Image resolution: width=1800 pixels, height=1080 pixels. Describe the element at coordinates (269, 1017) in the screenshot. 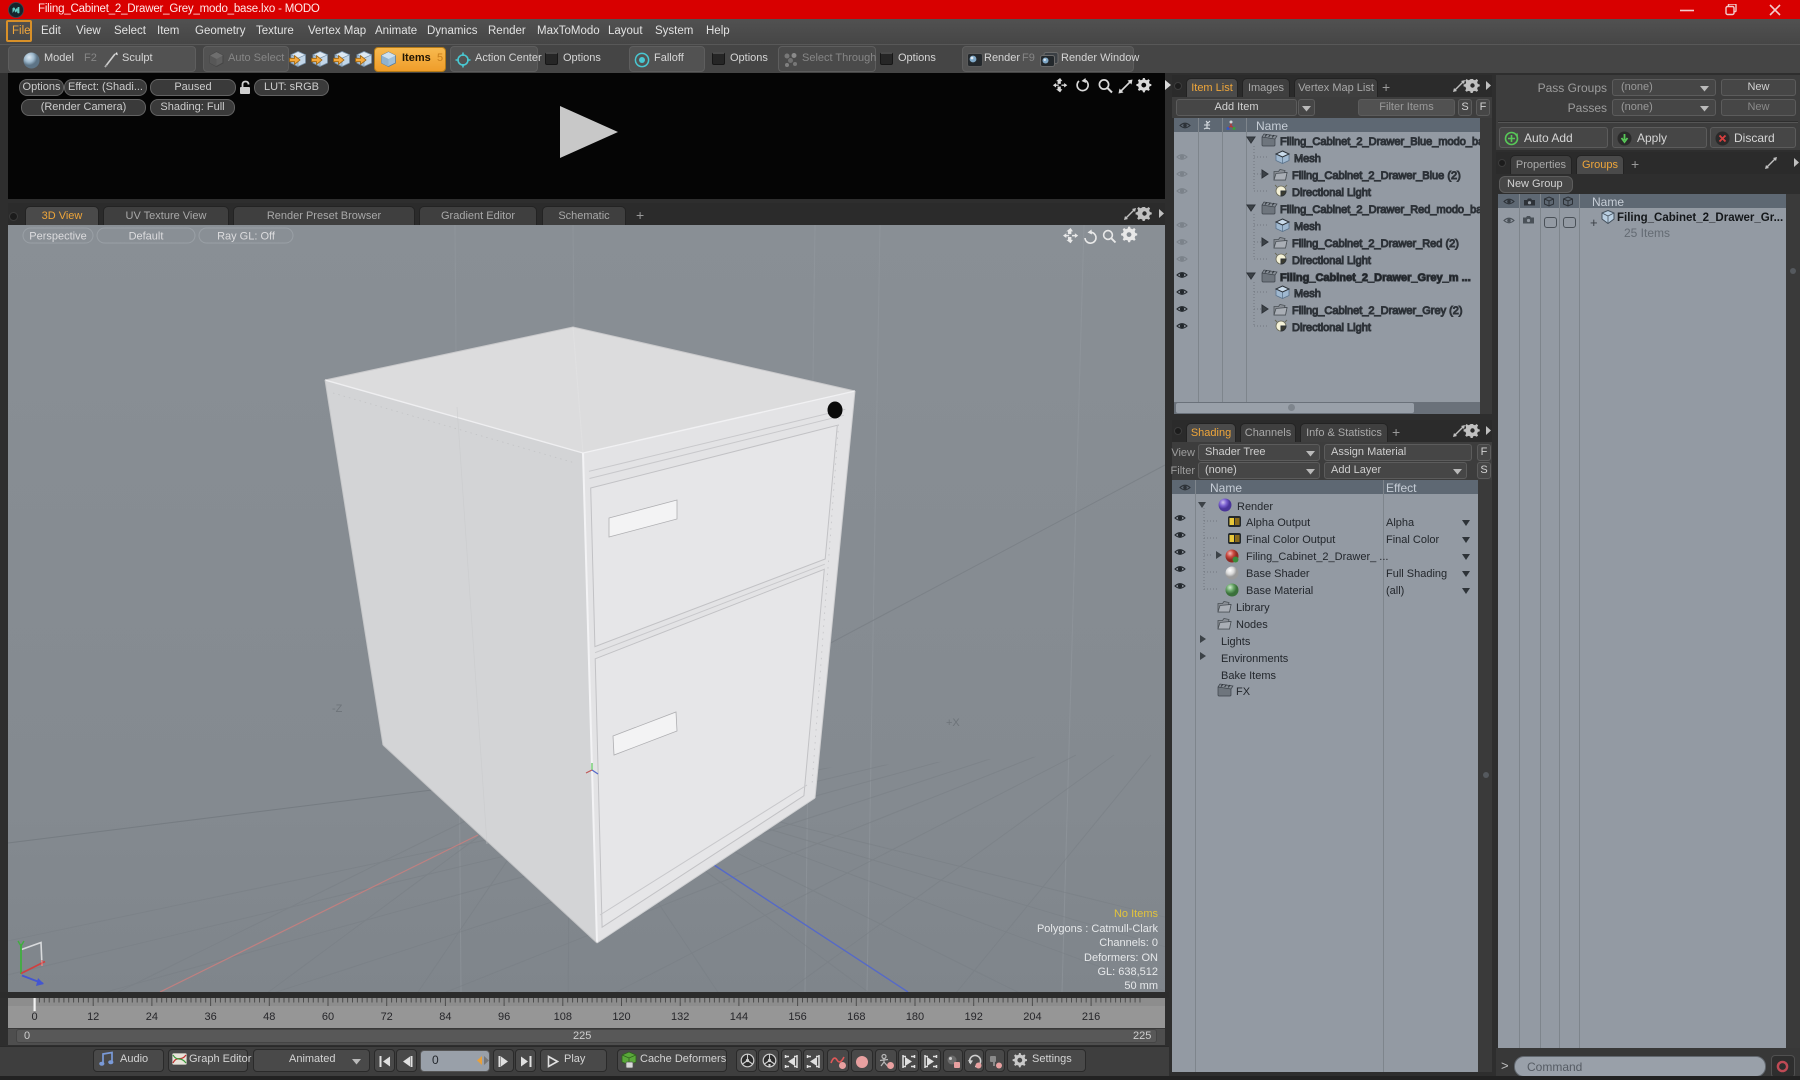

I see `svg-text: 48` at that location.